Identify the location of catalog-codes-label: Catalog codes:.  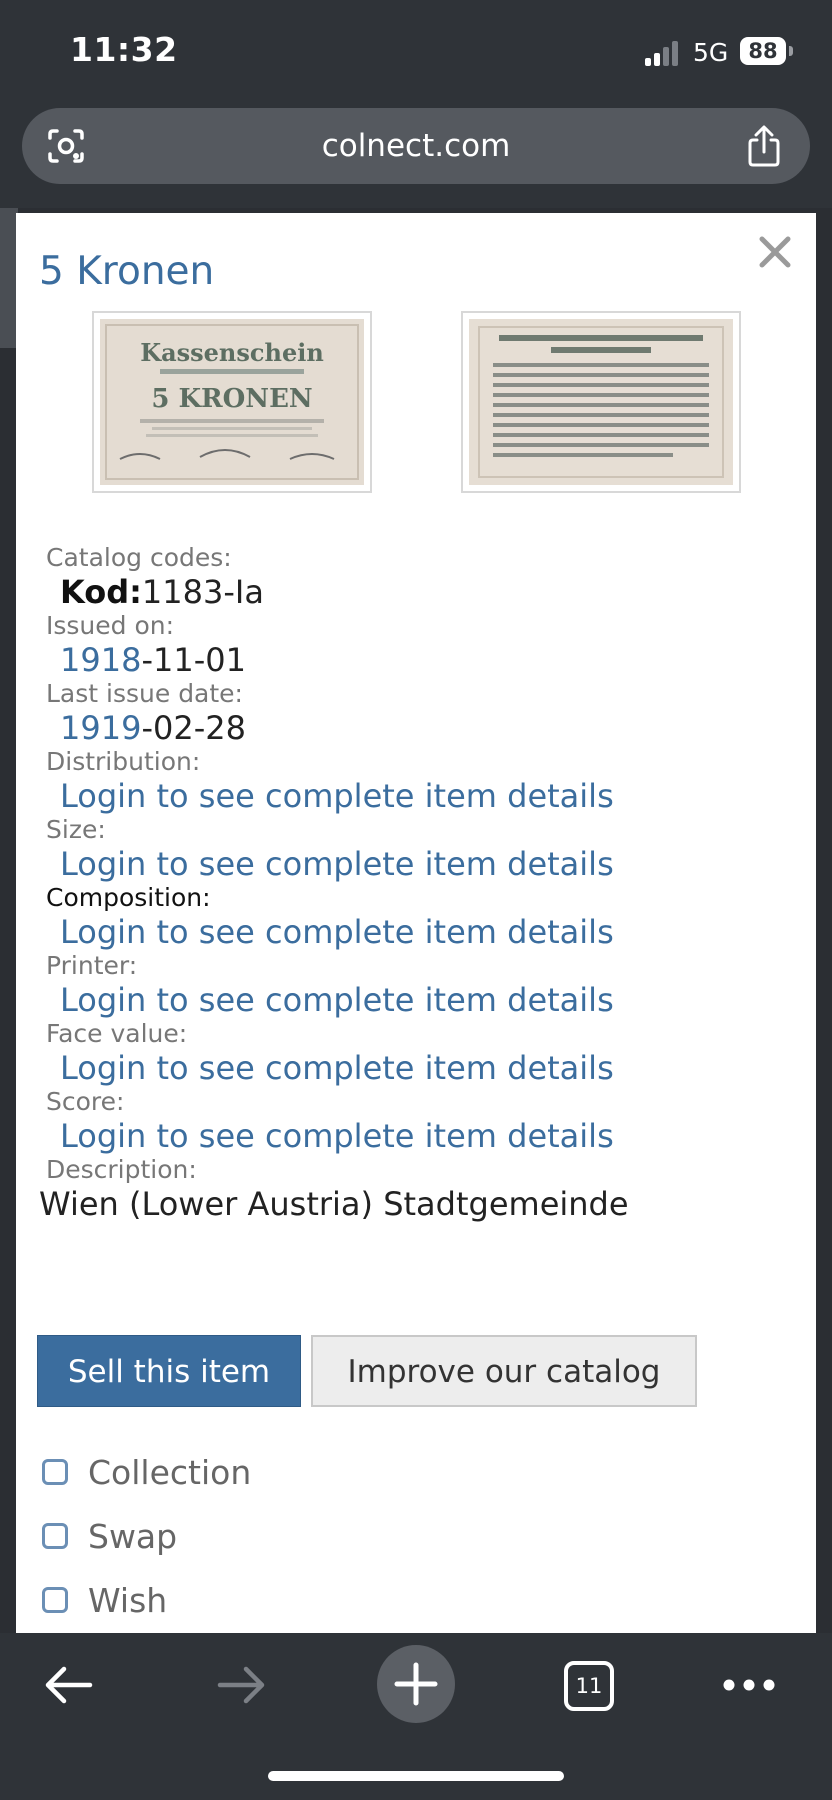
(139, 557).